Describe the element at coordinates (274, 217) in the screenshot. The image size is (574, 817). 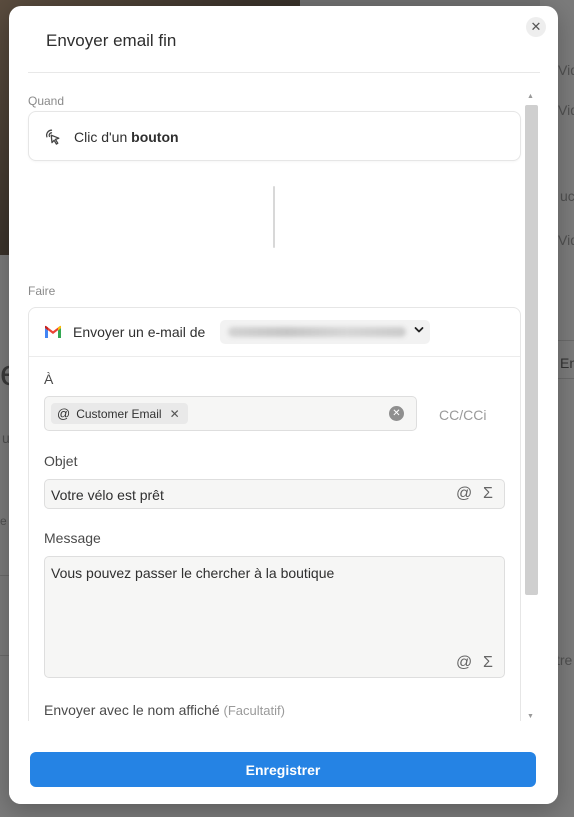
I see `flow-connector` at that location.